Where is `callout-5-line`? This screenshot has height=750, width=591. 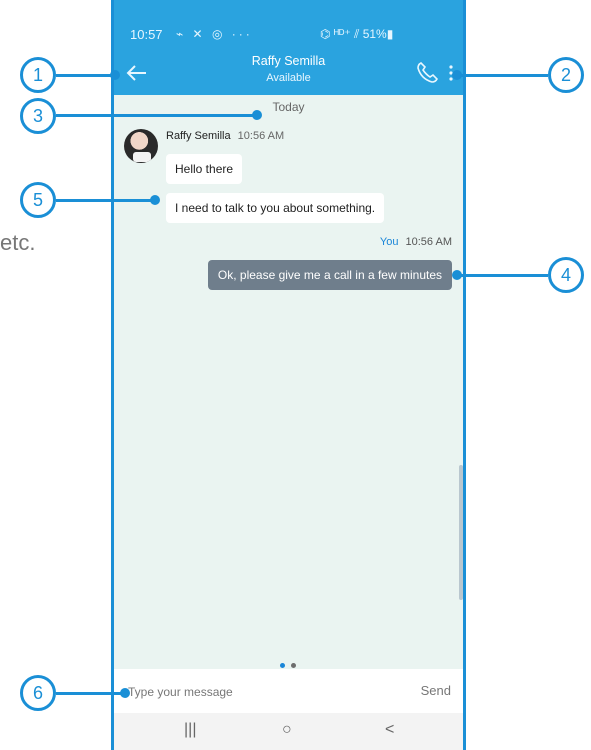
callout-5-line is located at coordinates (106, 200).